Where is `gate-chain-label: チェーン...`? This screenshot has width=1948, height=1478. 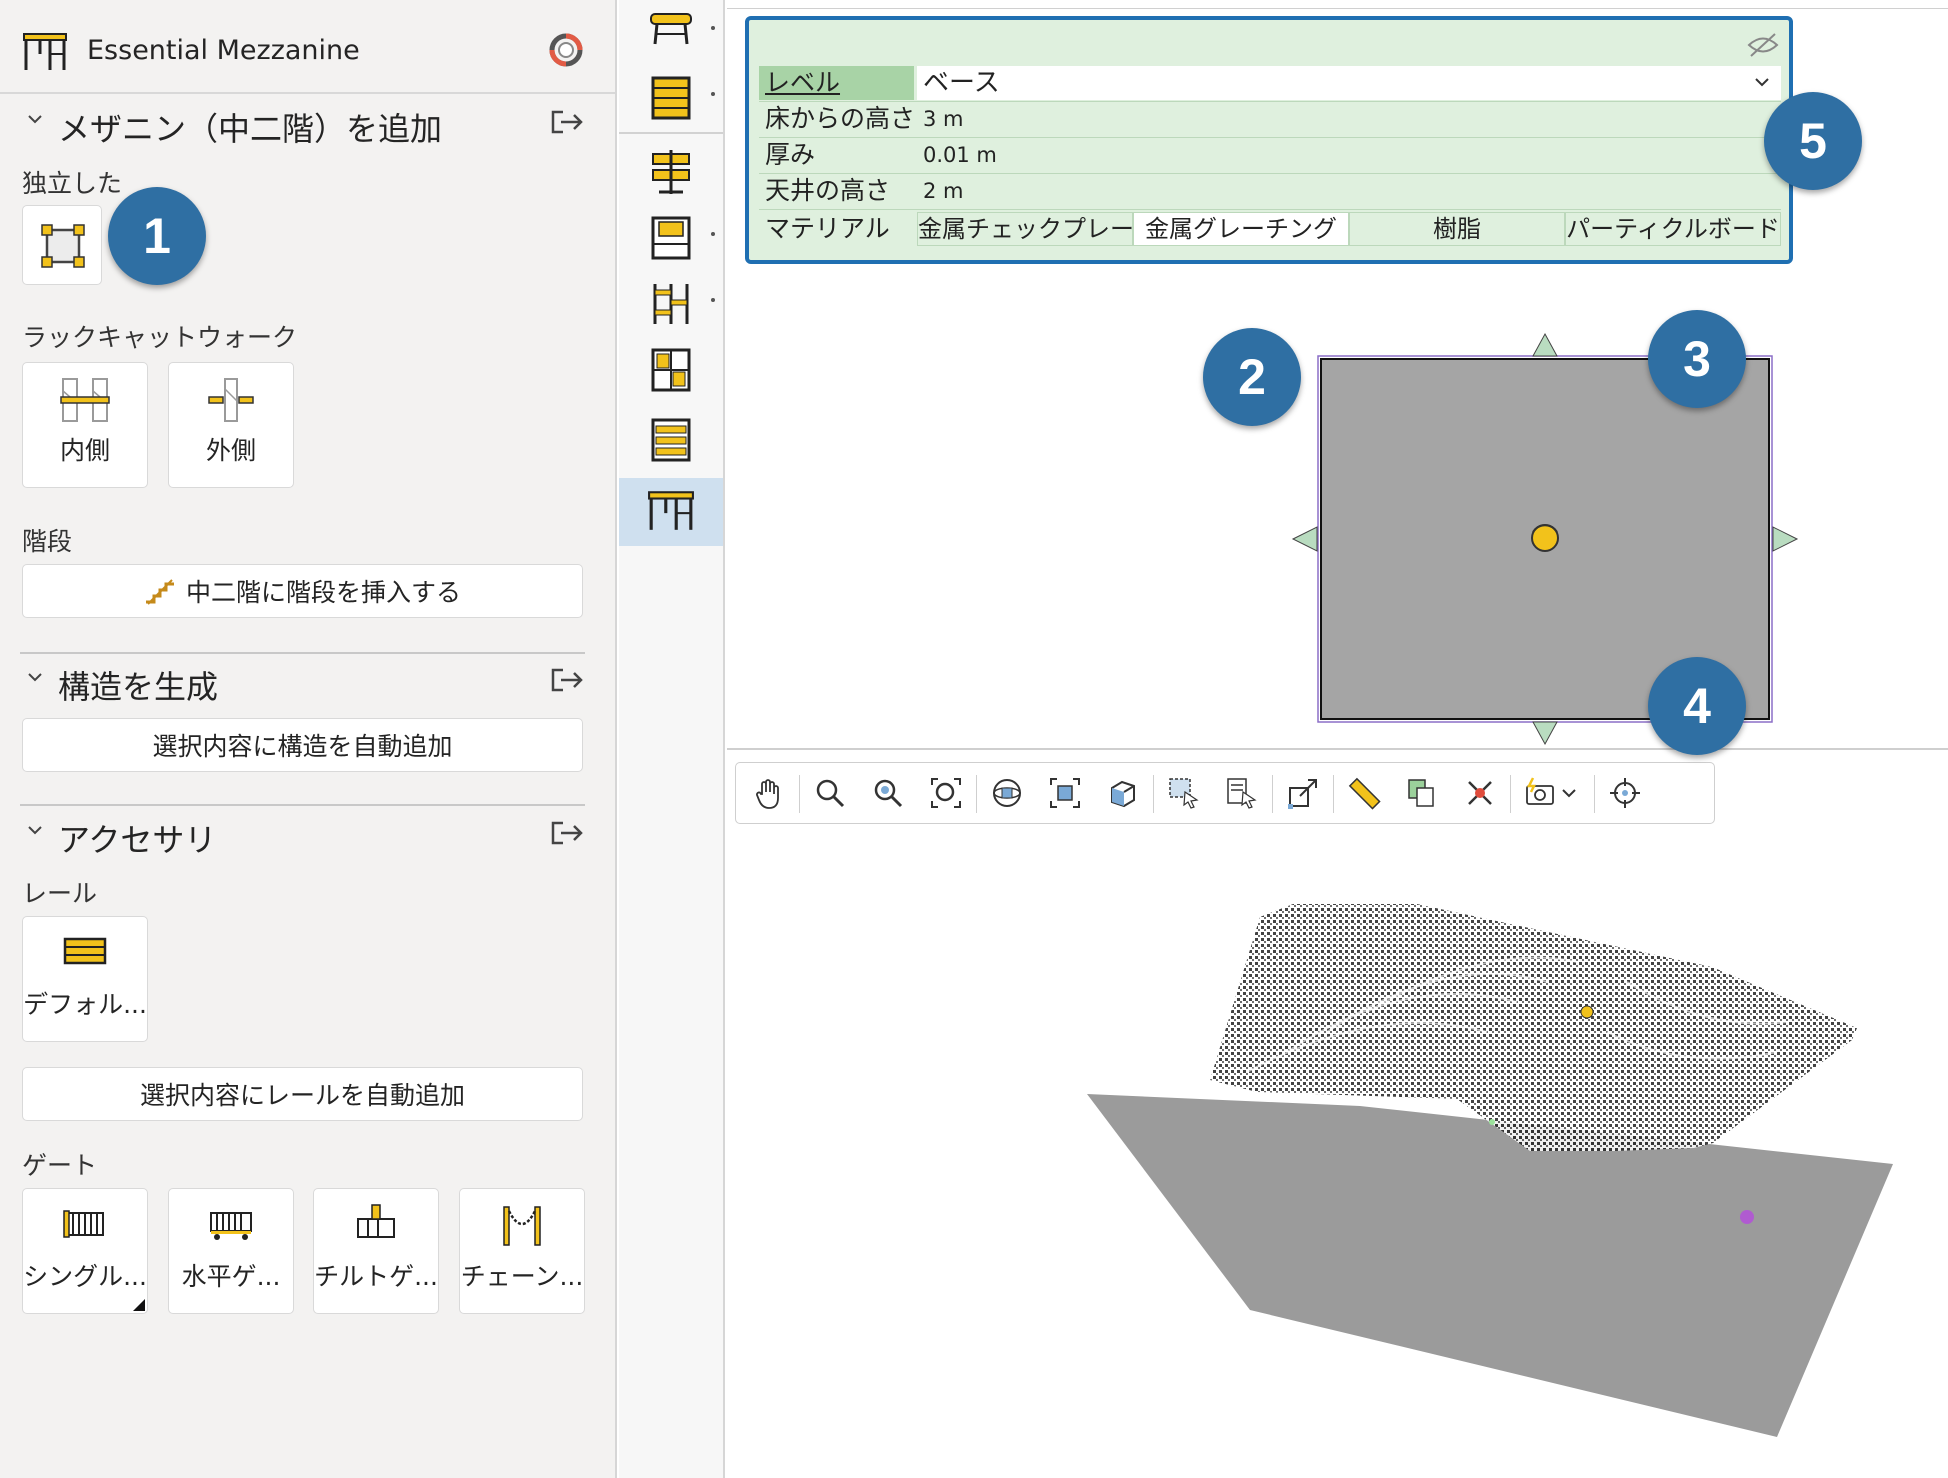
gate-chain-label: チェーン... is located at coordinates (522, 1276).